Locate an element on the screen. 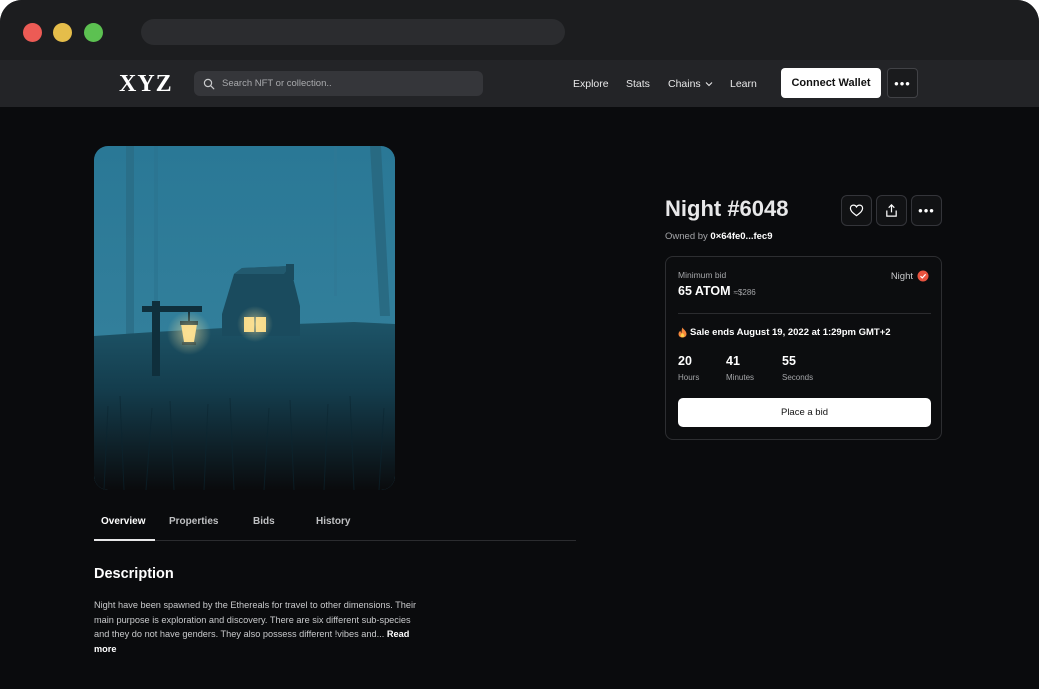  card-divider is located at coordinates (804, 313).